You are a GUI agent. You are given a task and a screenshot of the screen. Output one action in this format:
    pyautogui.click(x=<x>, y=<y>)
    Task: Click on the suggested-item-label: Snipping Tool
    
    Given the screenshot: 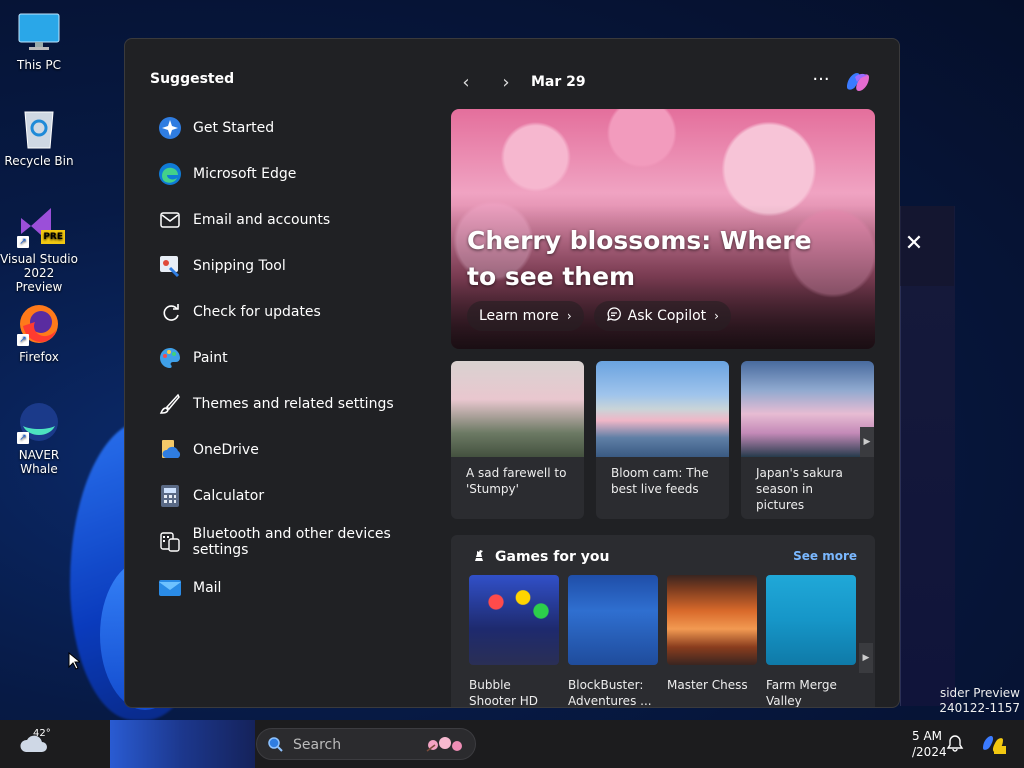 What is the action you would take?
    pyautogui.click(x=239, y=266)
    